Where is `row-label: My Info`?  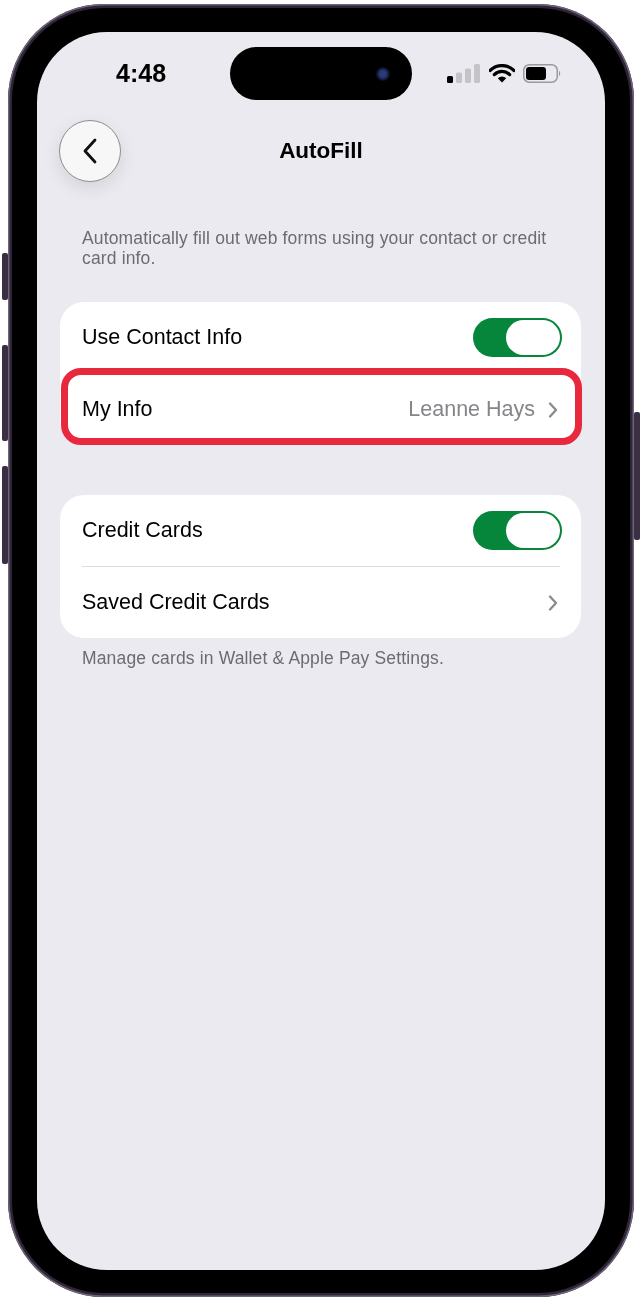
row-label: My Info is located at coordinates (117, 409).